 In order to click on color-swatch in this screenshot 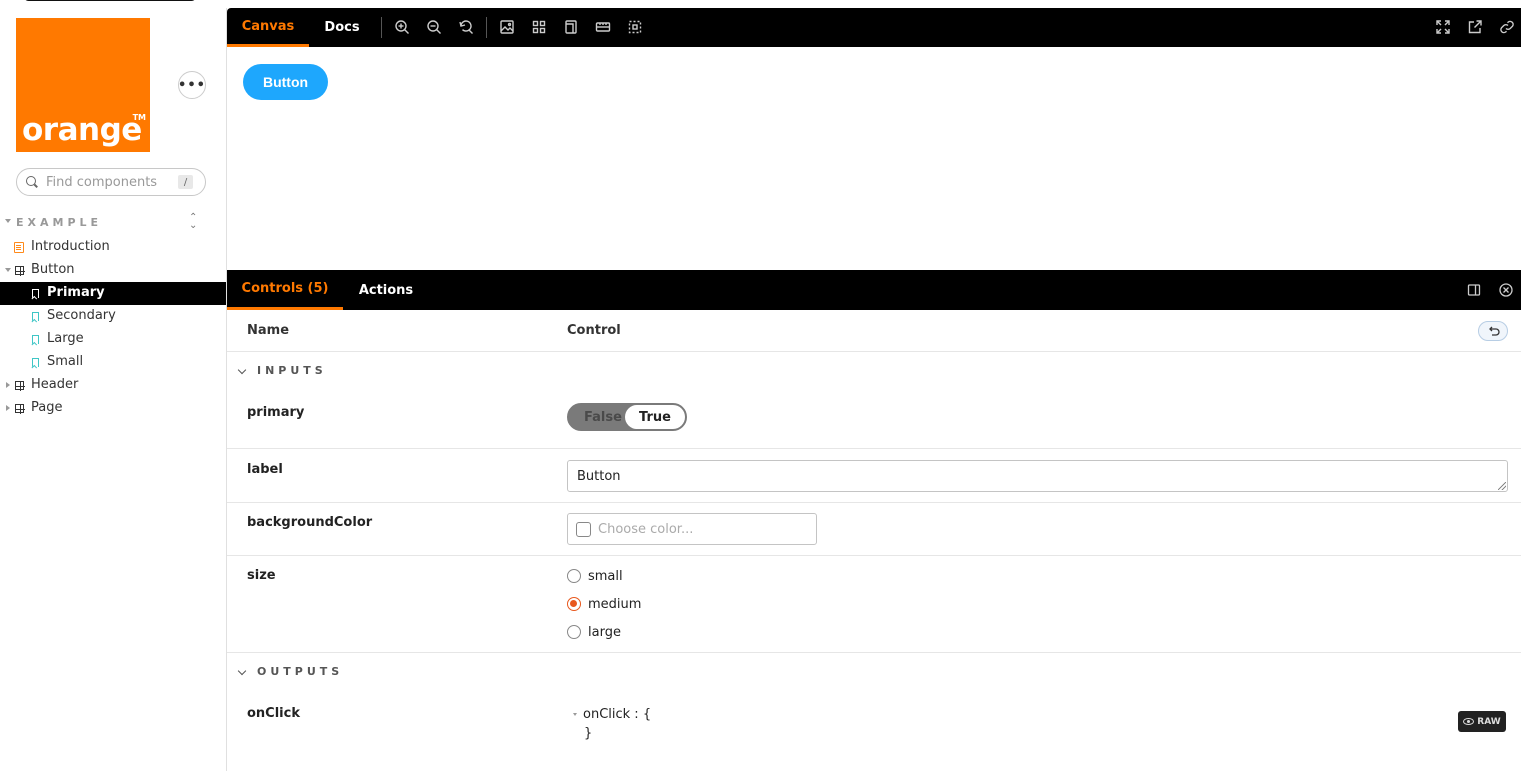, I will do `click(583, 529)`.